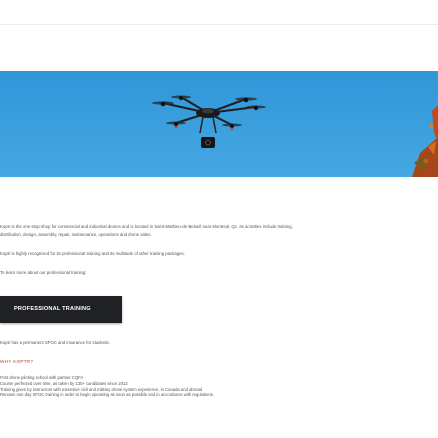 The height and width of the screenshot is (438, 438). What do you see at coordinates (61, 309) in the screenshot?
I see `professional-training-button: PROFESSIONAL TRAINING` at bounding box center [61, 309].